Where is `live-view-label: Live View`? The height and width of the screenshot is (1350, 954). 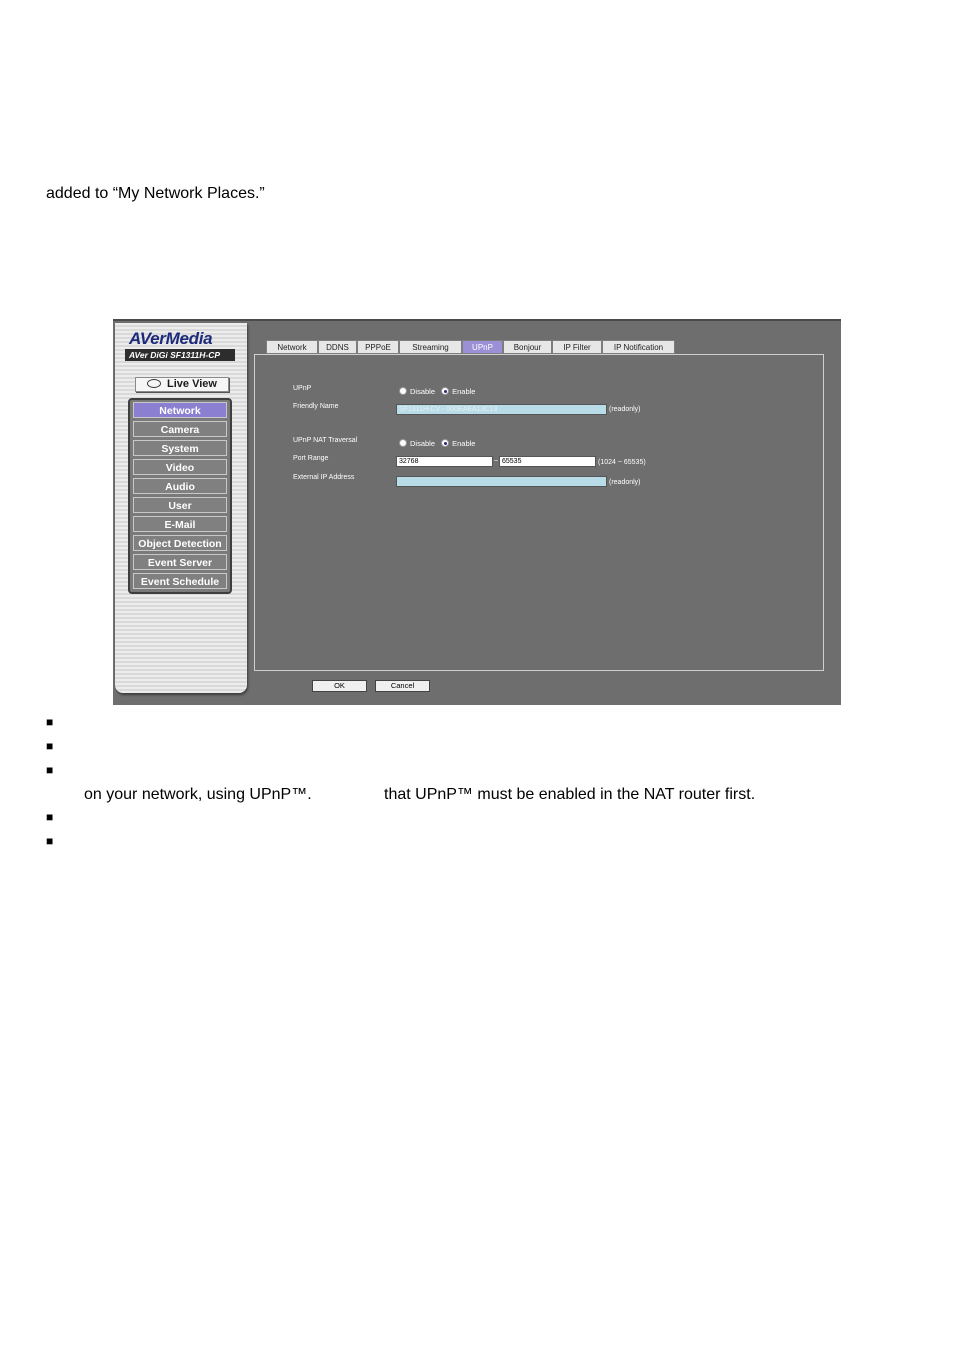
live-view-label: Live View is located at coordinates (192, 384).